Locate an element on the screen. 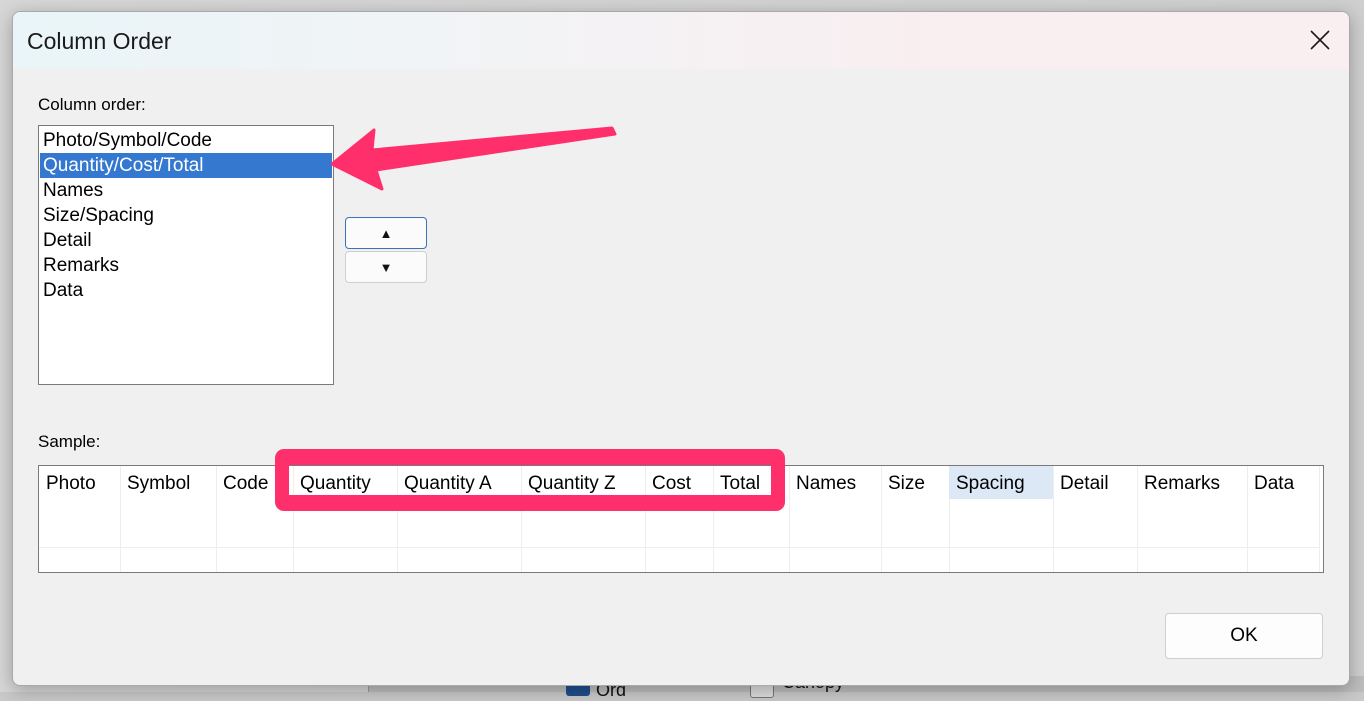  sample-column-header: Photo is located at coordinates (71, 483).